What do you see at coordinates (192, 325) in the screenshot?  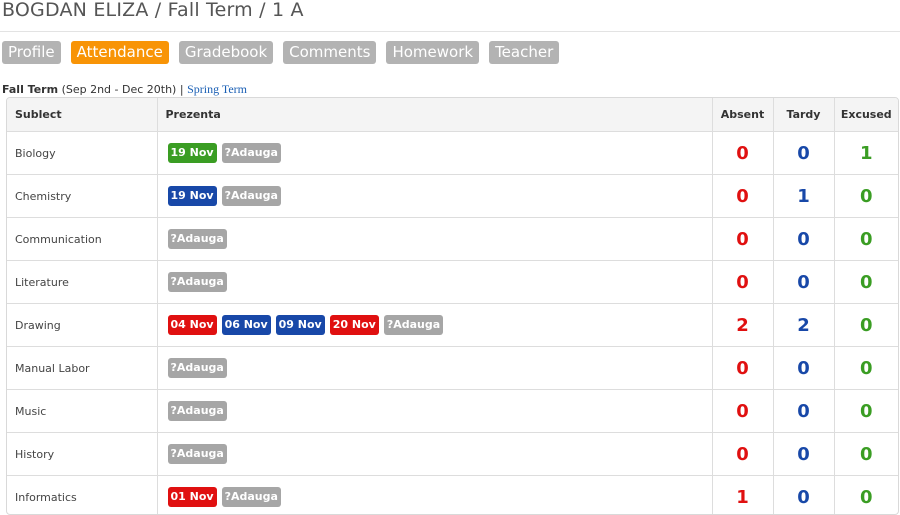 I see `date-badge: 04 Nov` at bounding box center [192, 325].